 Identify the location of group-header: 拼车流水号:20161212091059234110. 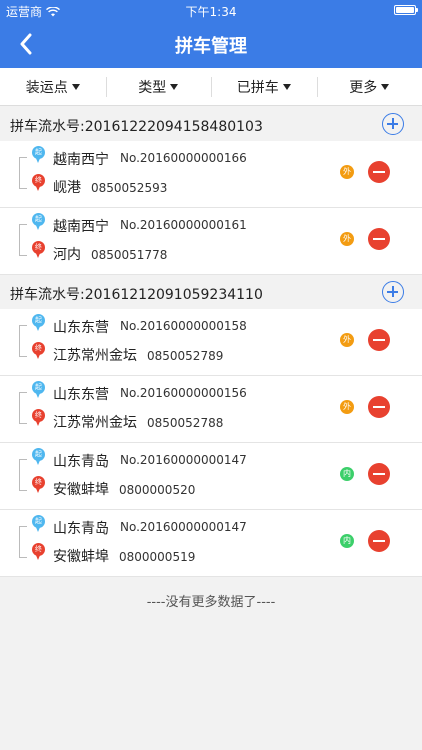
(211, 292).